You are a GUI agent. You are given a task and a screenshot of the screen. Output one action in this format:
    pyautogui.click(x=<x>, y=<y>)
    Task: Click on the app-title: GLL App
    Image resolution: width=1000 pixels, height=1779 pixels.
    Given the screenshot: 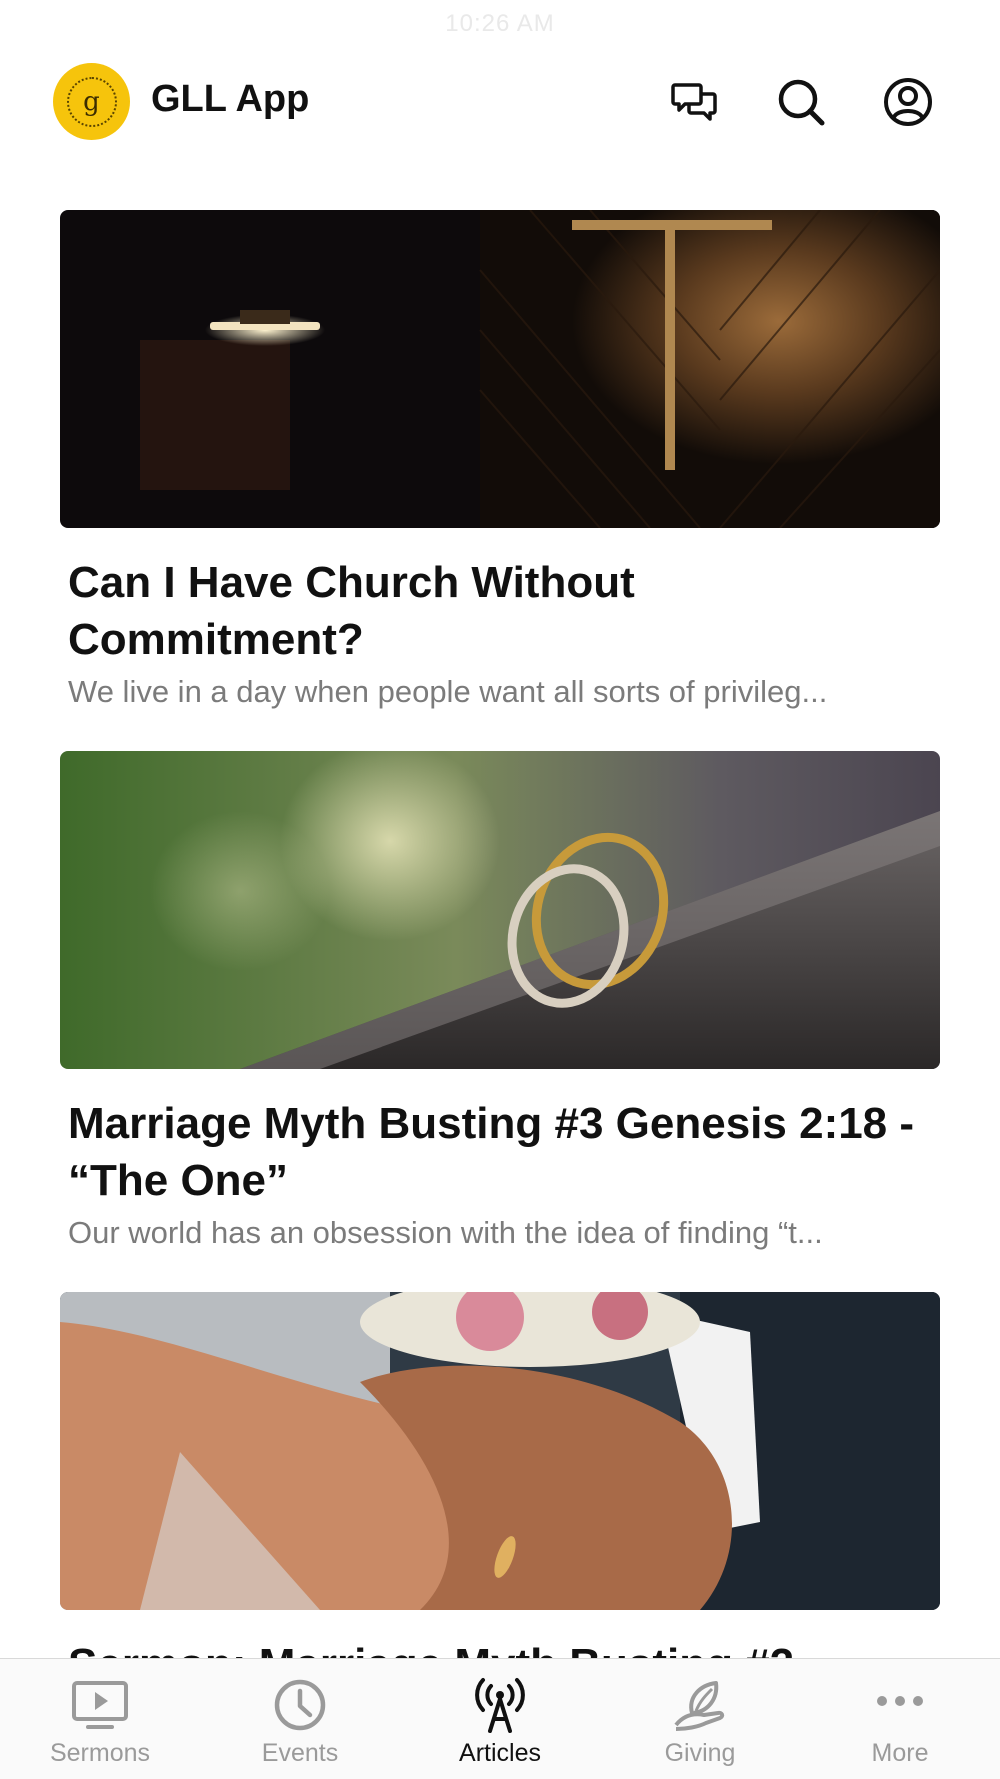 What is the action you would take?
    pyautogui.click(x=230, y=99)
    